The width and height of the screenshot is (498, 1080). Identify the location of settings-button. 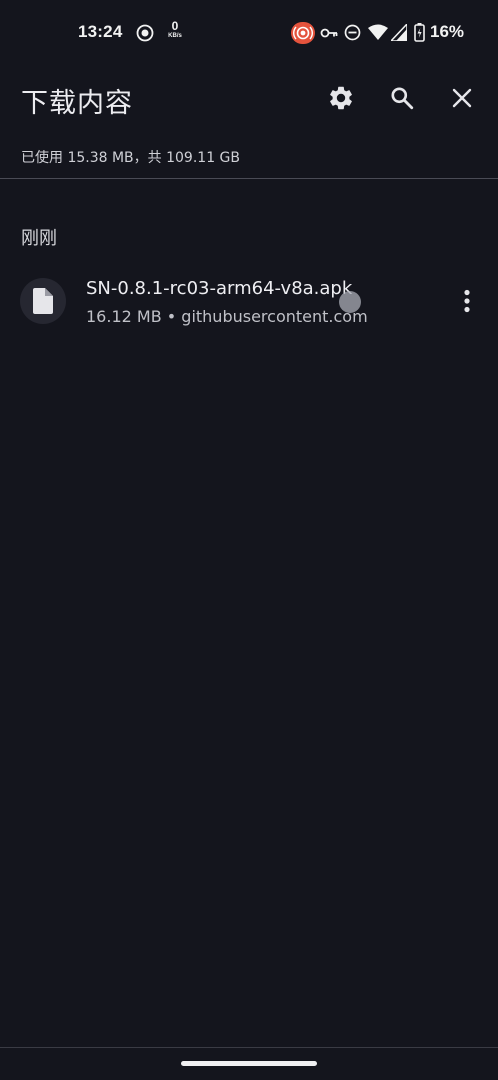
(341, 98).